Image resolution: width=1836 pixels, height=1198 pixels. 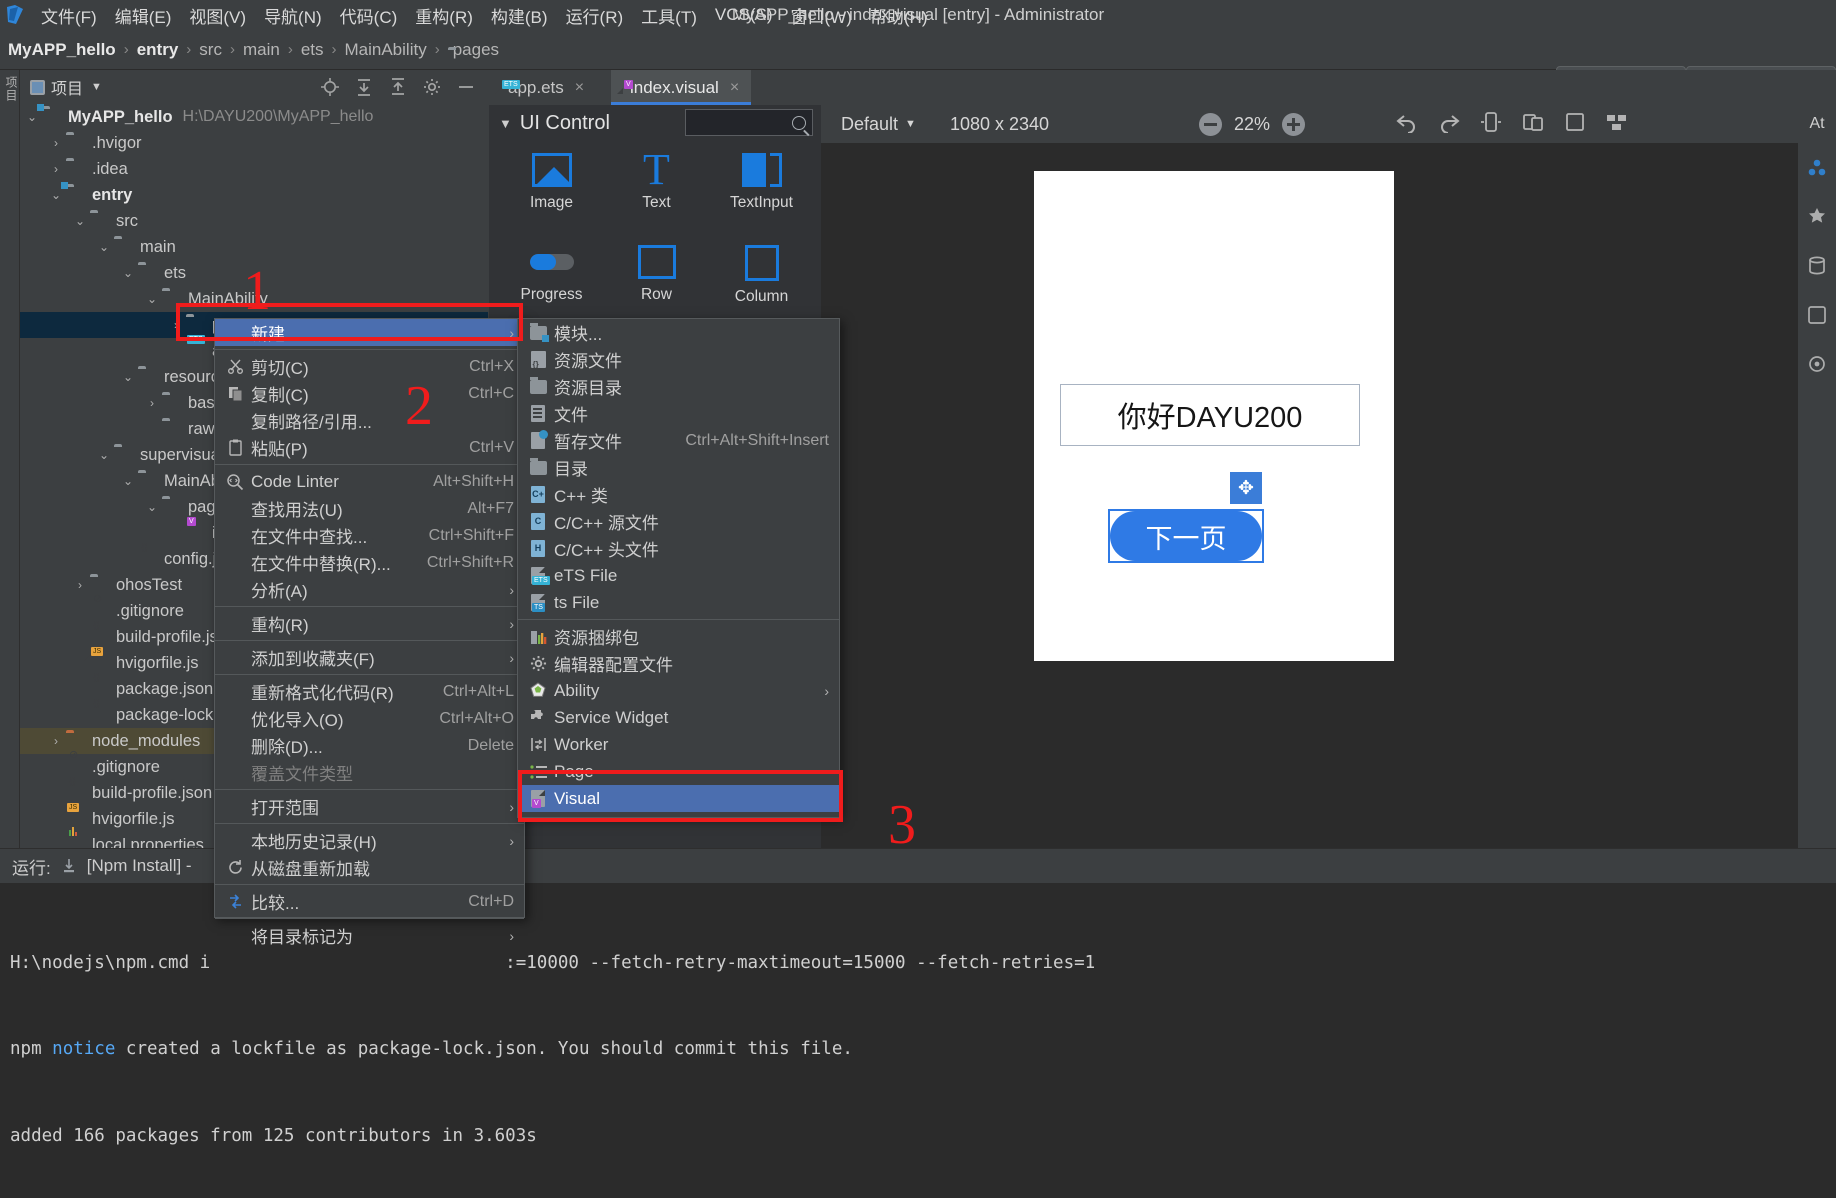 I want to click on preview-text-component: 你好DAYU200, so click(x=1210, y=415).